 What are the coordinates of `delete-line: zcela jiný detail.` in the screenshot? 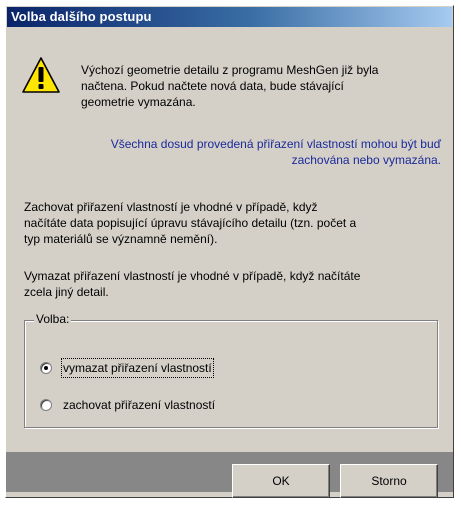 It's located at (66, 292).